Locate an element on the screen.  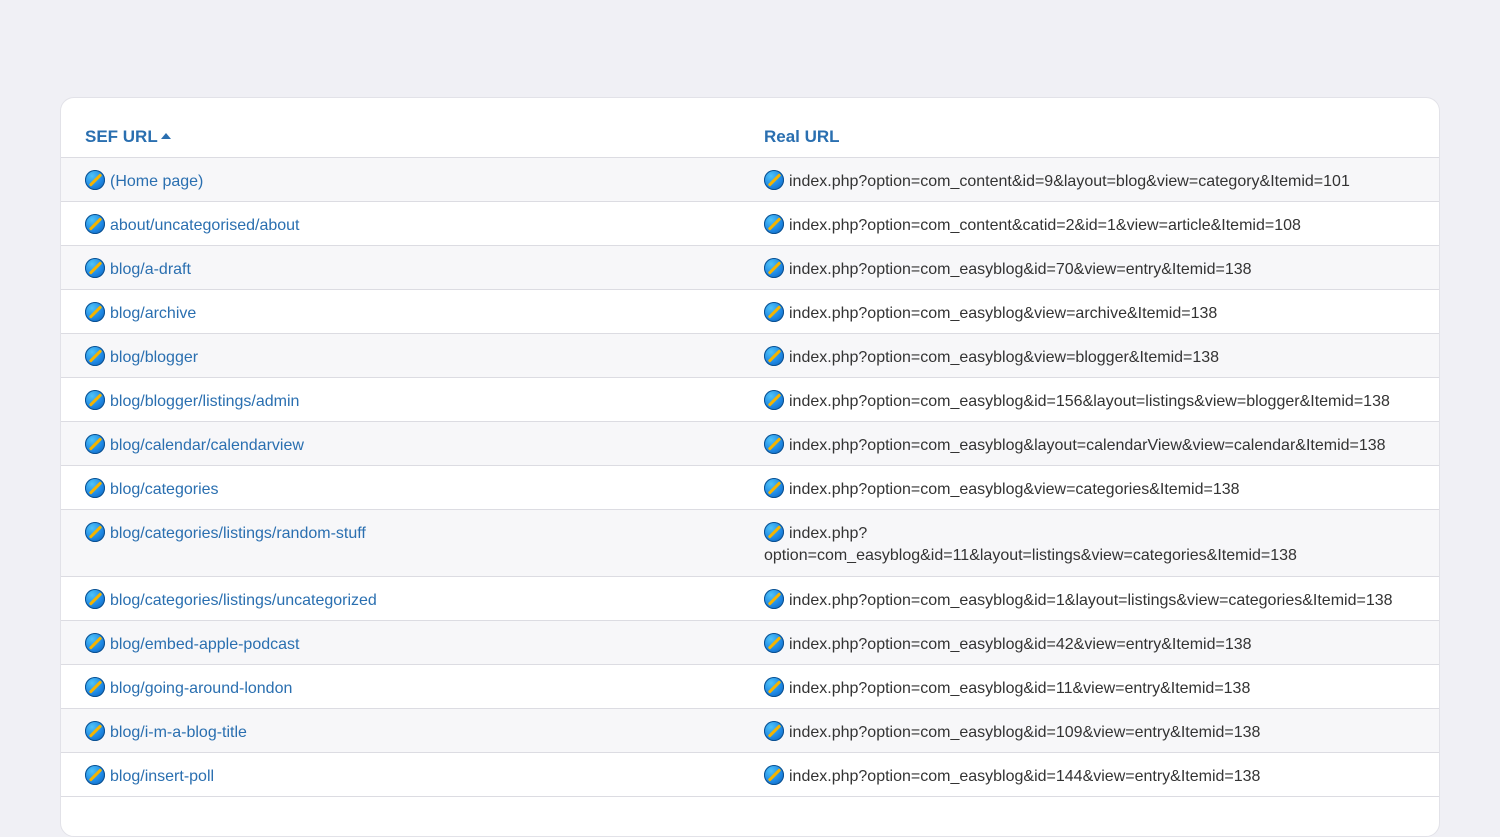
sef-url-cell: blog/embed-apple-podcast is located at coordinates (192, 644).